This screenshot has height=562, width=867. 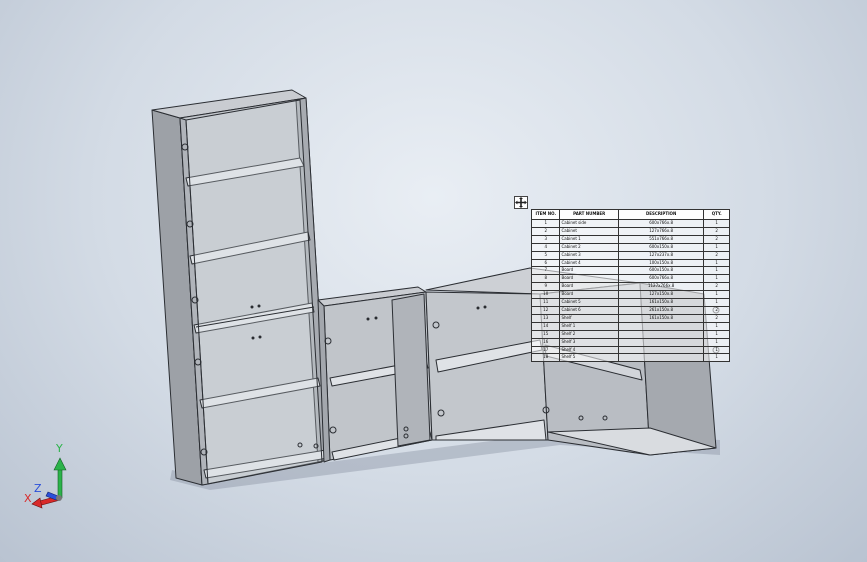 I want to click on bom-row: 15 Shelf 2 1, so click(x=630, y=334).